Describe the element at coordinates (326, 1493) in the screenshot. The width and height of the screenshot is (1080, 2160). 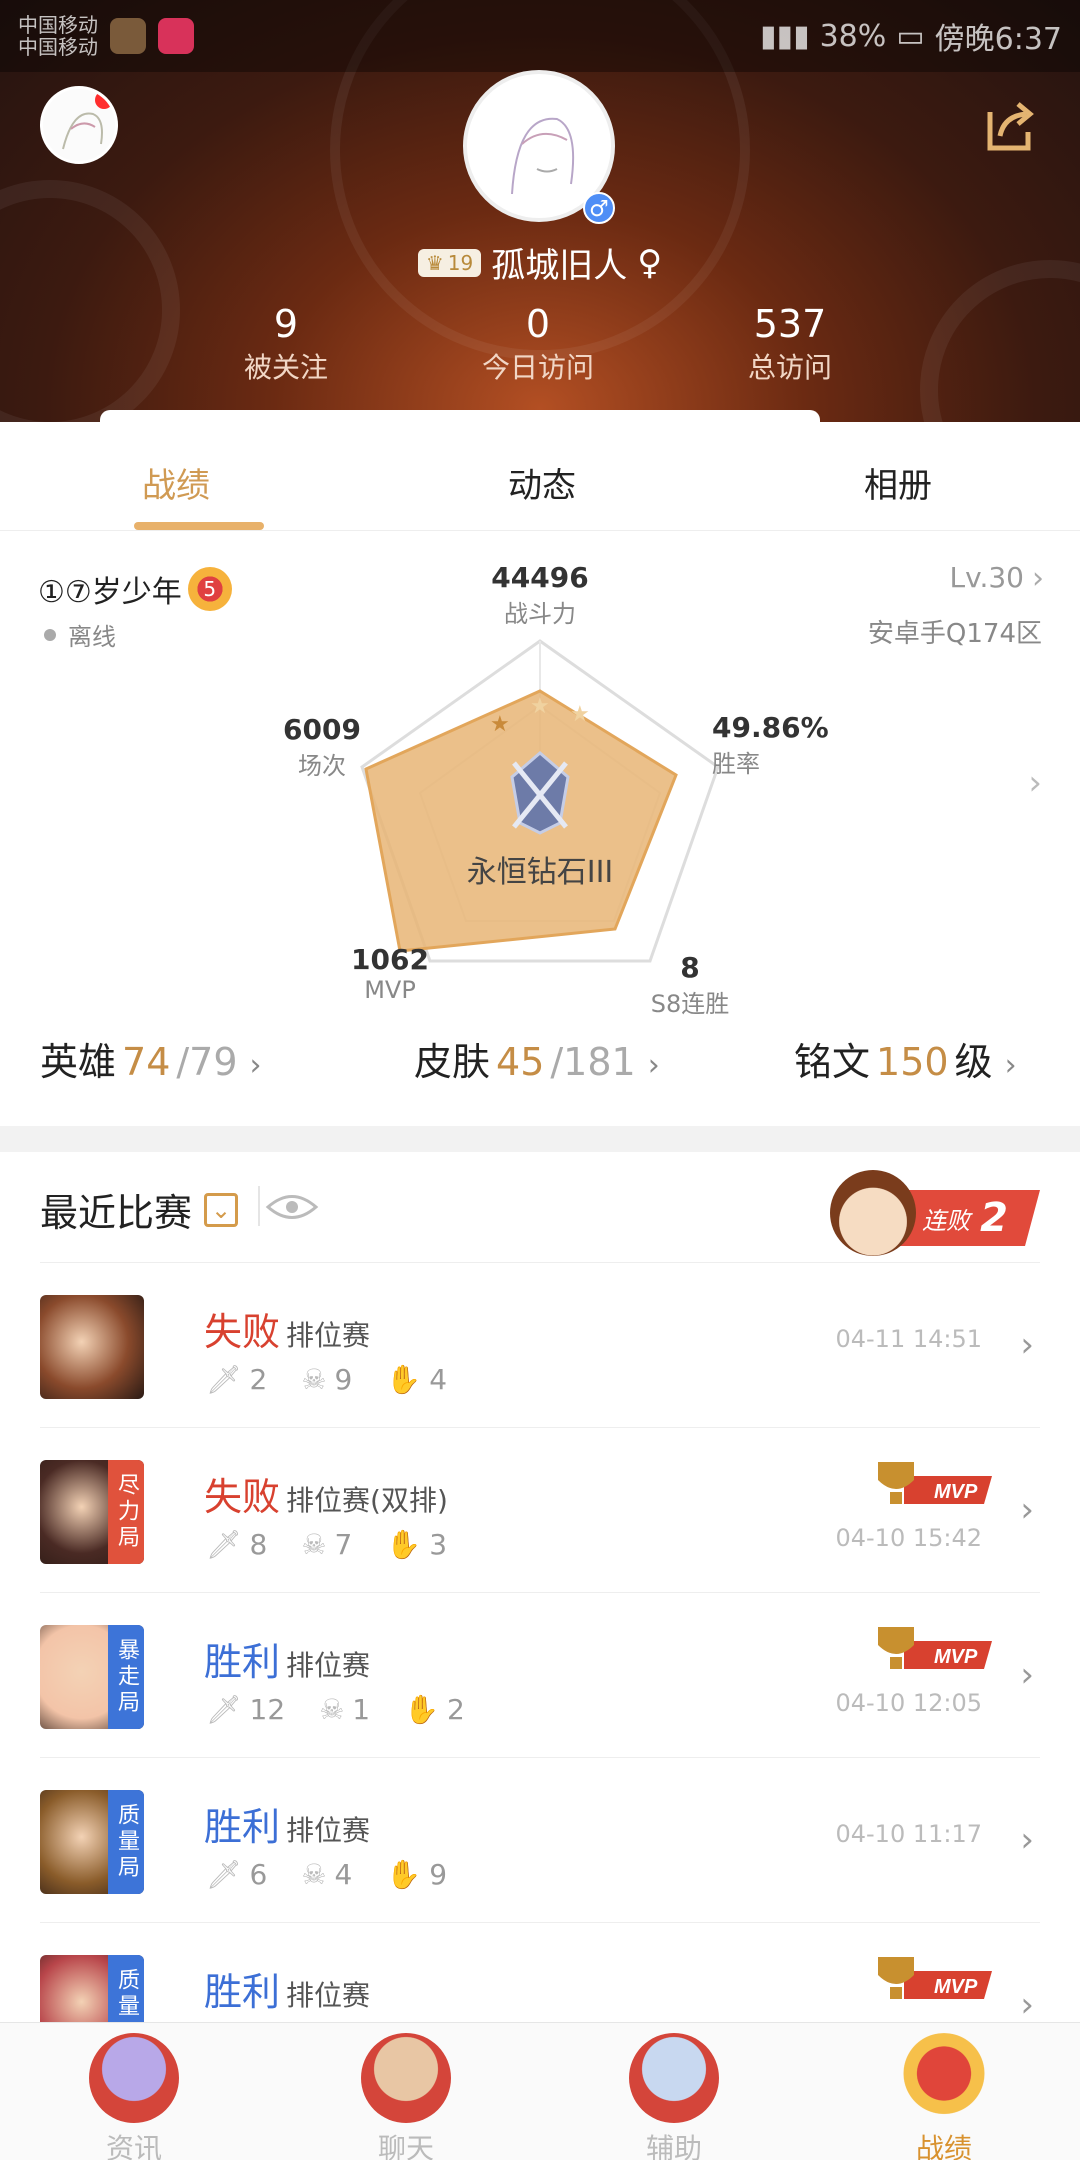
I see `match-result-line: 失败 排位赛(双排)` at that location.